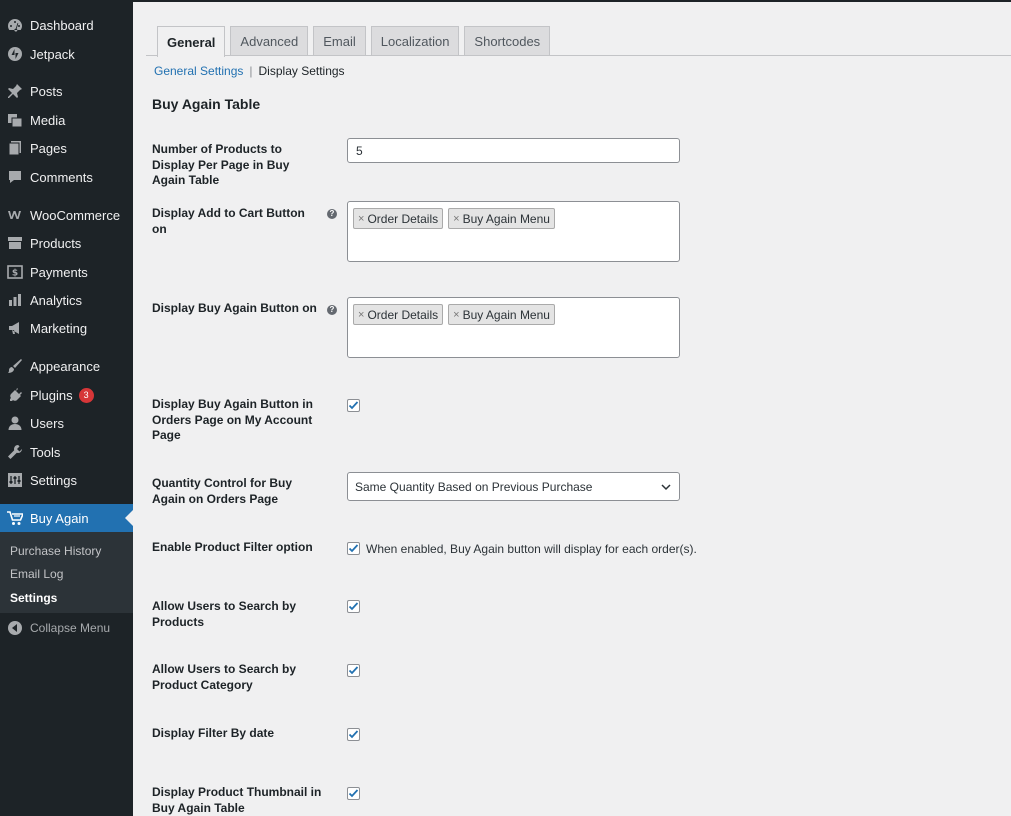 The width and height of the screenshot is (1011, 816). I want to click on sidebar-item-label: Comments, so click(61, 177).